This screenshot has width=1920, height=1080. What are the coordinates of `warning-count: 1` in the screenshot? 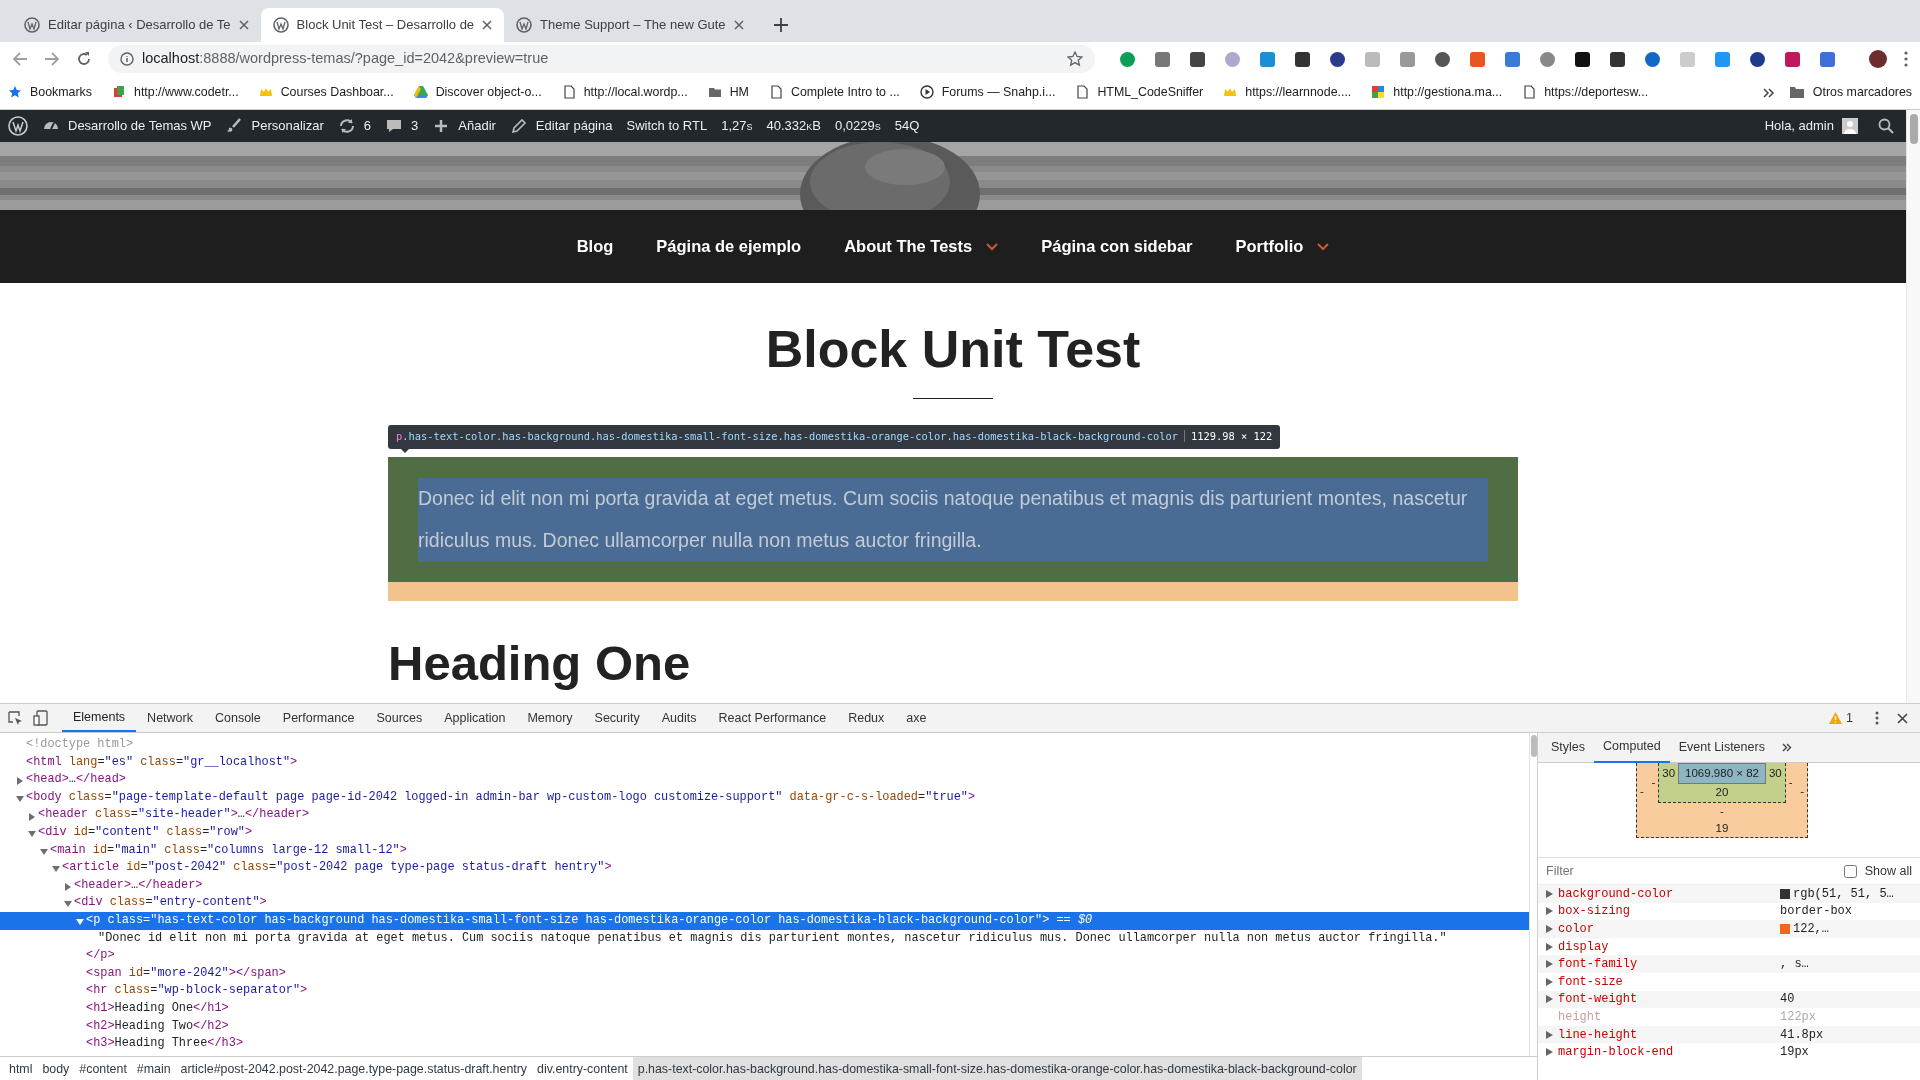 It's located at (1841, 718).